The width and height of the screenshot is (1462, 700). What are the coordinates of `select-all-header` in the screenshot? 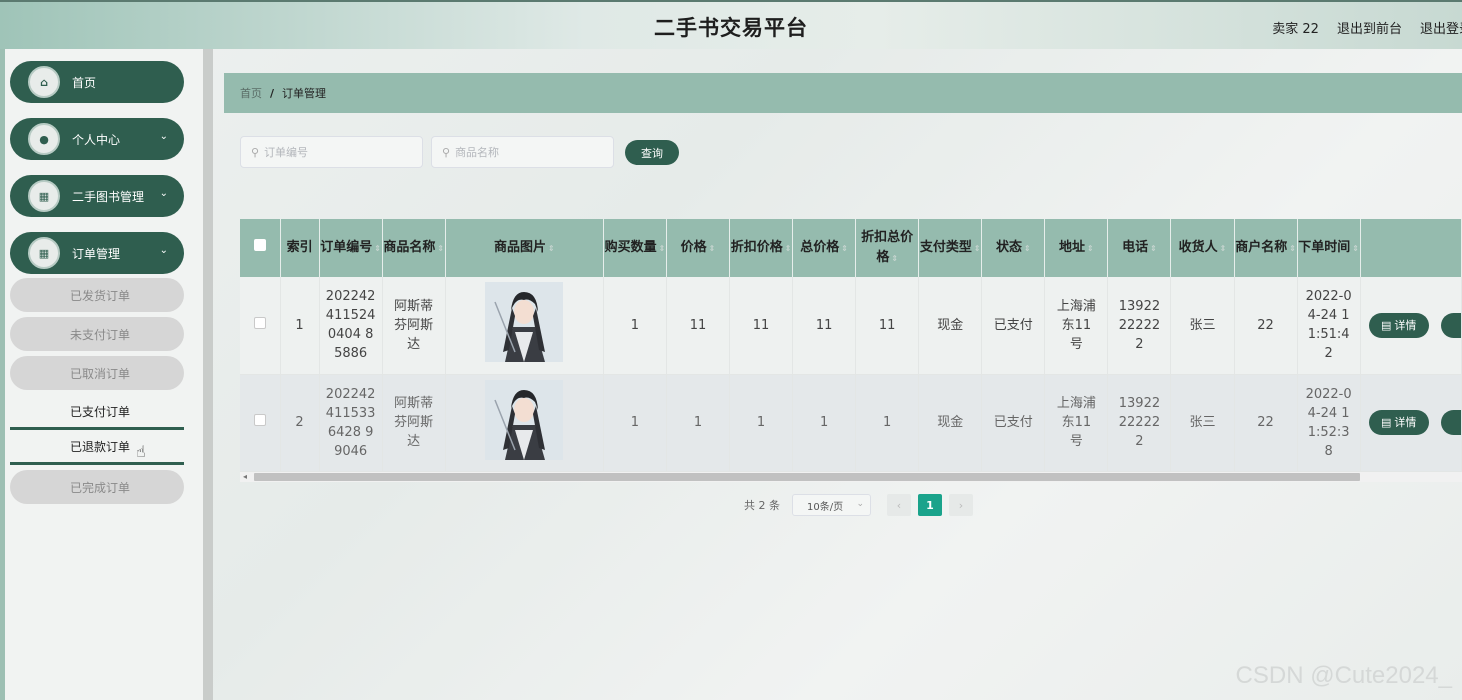 It's located at (260, 248).